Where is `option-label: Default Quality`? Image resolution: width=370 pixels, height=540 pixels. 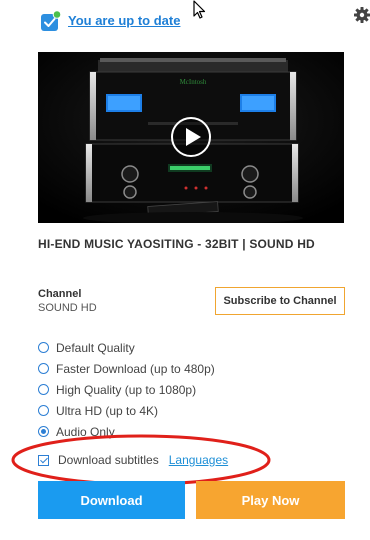
option-label: Default Quality is located at coordinates (95, 347).